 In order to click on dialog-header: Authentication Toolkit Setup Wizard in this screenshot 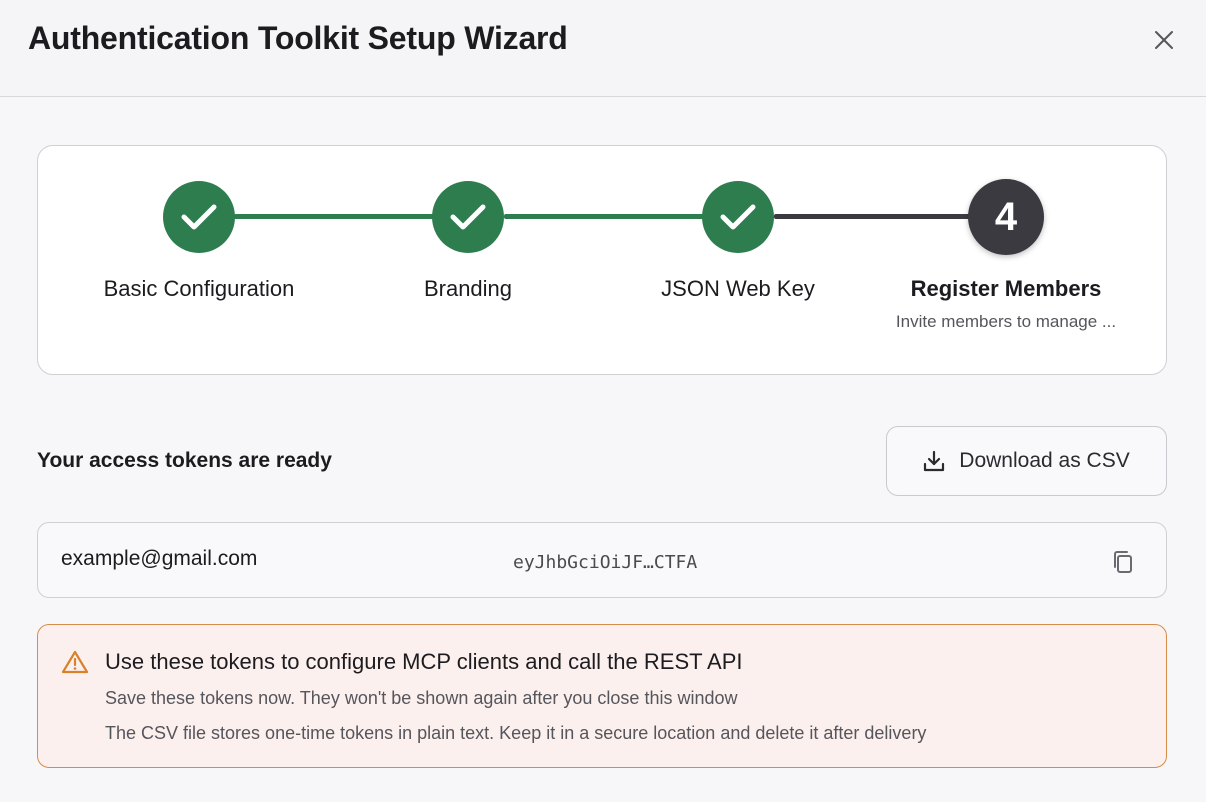, I will do `click(603, 48)`.